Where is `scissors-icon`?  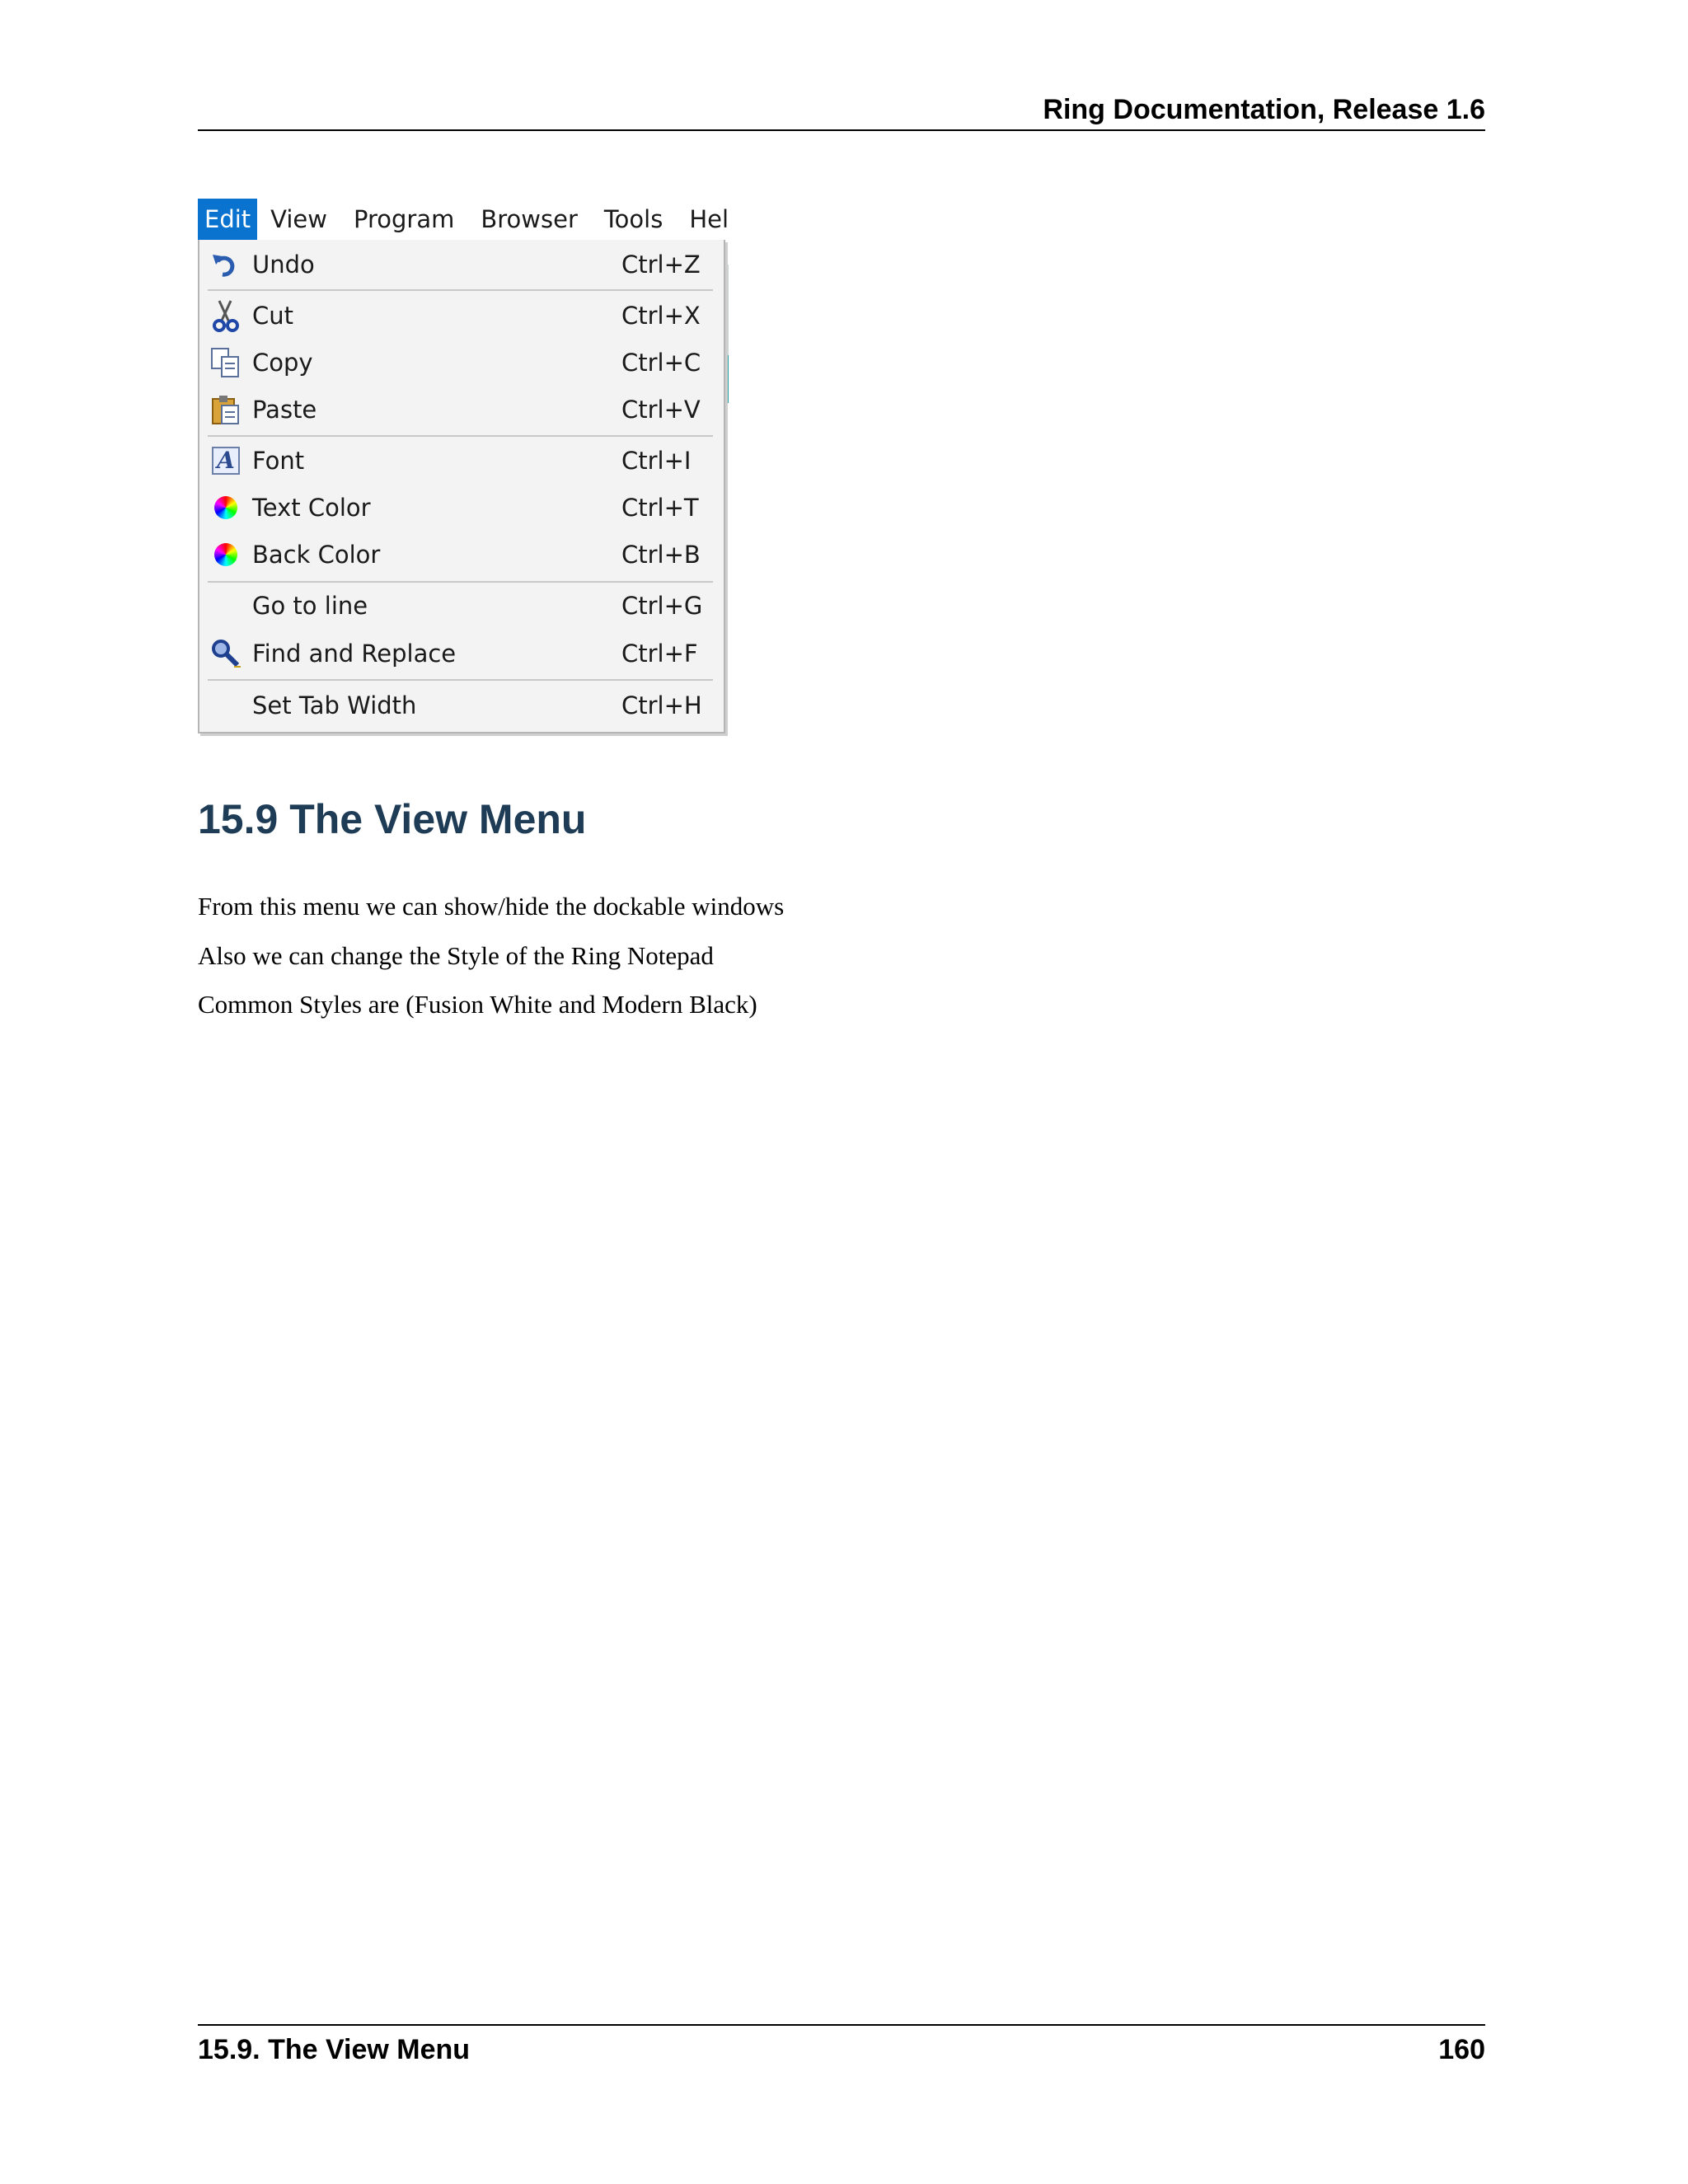 scissors-icon is located at coordinates (226, 315).